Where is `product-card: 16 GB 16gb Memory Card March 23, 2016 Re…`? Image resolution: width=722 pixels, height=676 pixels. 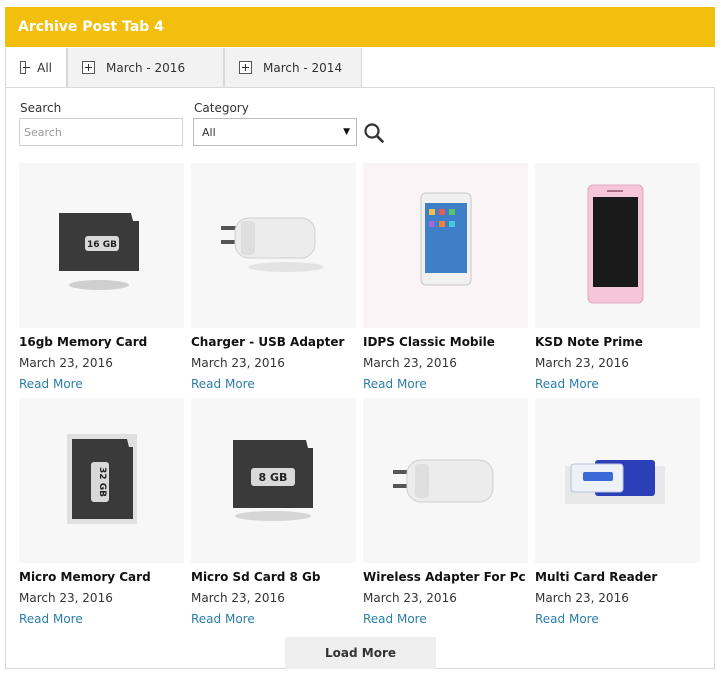 product-card: 16 GB 16gb Memory Card March 23, 2016 Re… is located at coordinates (101, 277).